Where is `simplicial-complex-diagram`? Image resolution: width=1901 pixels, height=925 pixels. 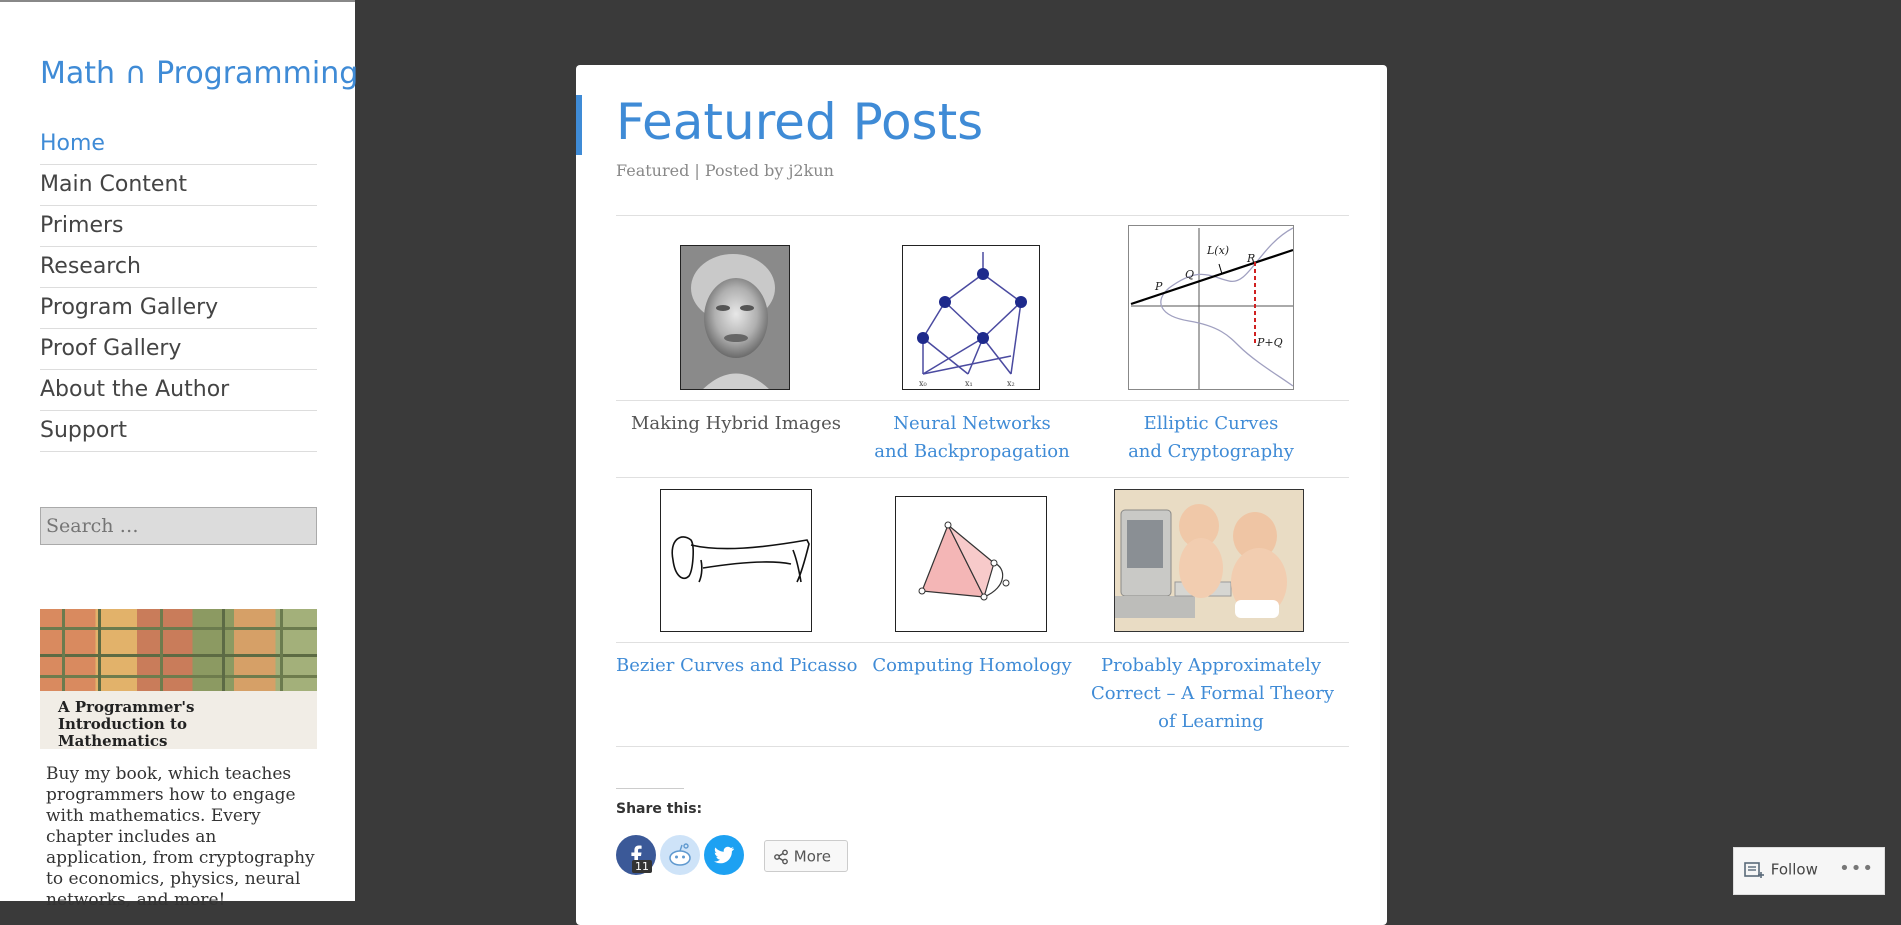 simplicial-complex-diagram is located at coordinates (964, 561).